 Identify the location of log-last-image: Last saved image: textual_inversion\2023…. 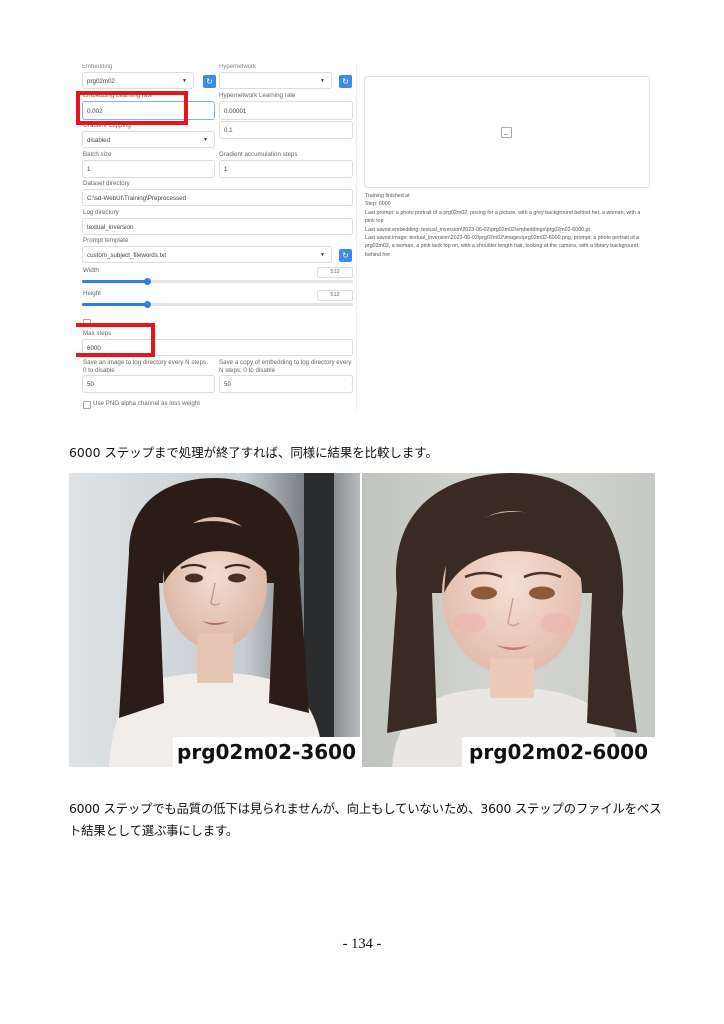
(502, 246).